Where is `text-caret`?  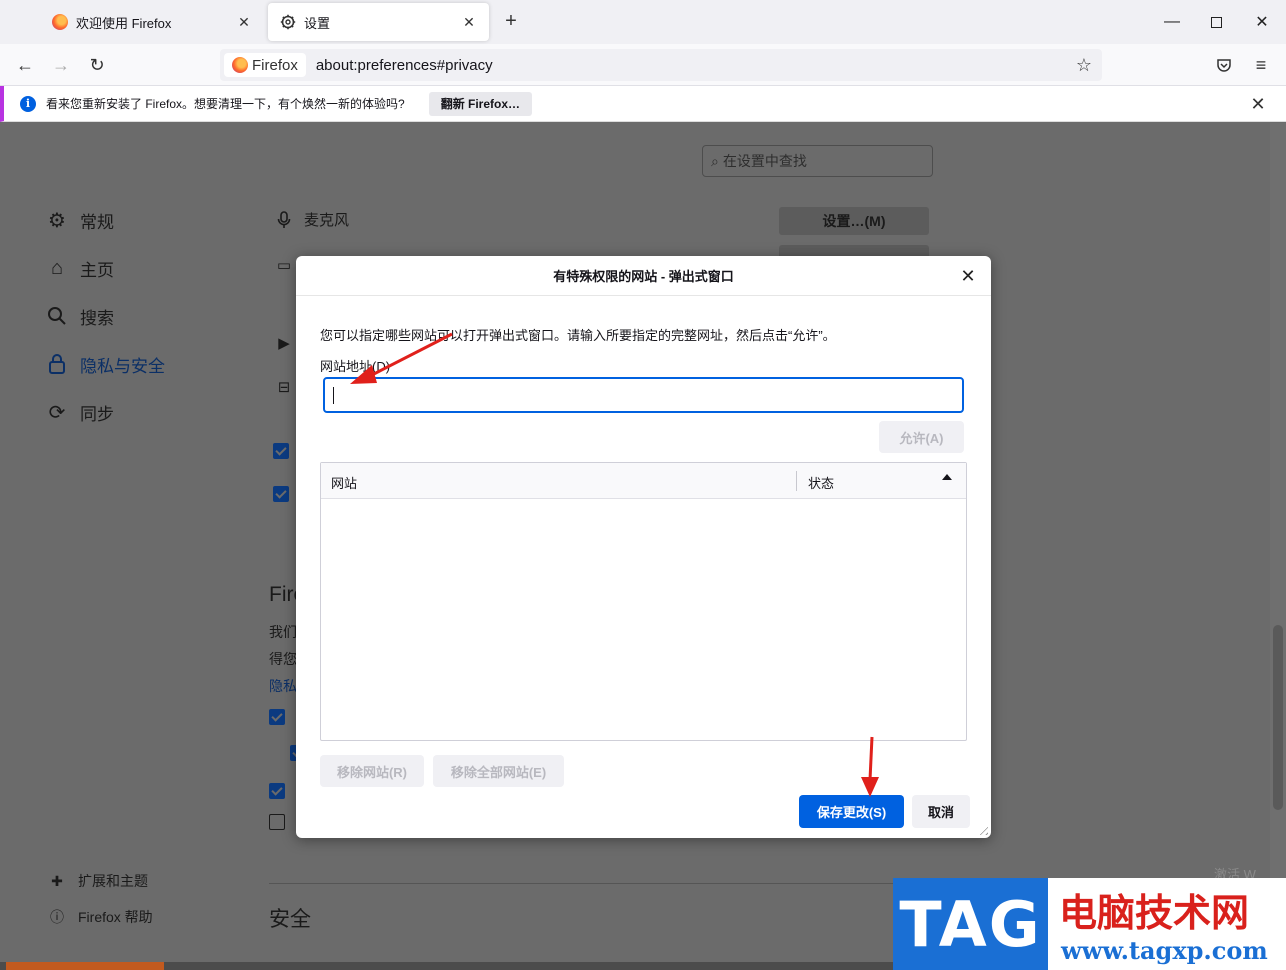 text-caret is located at coordinates (333, 395).